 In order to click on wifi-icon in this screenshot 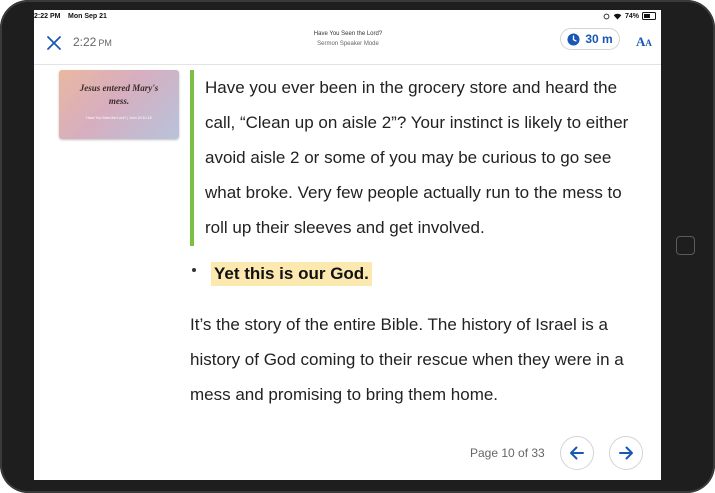, I will do `click(617, 16)`.